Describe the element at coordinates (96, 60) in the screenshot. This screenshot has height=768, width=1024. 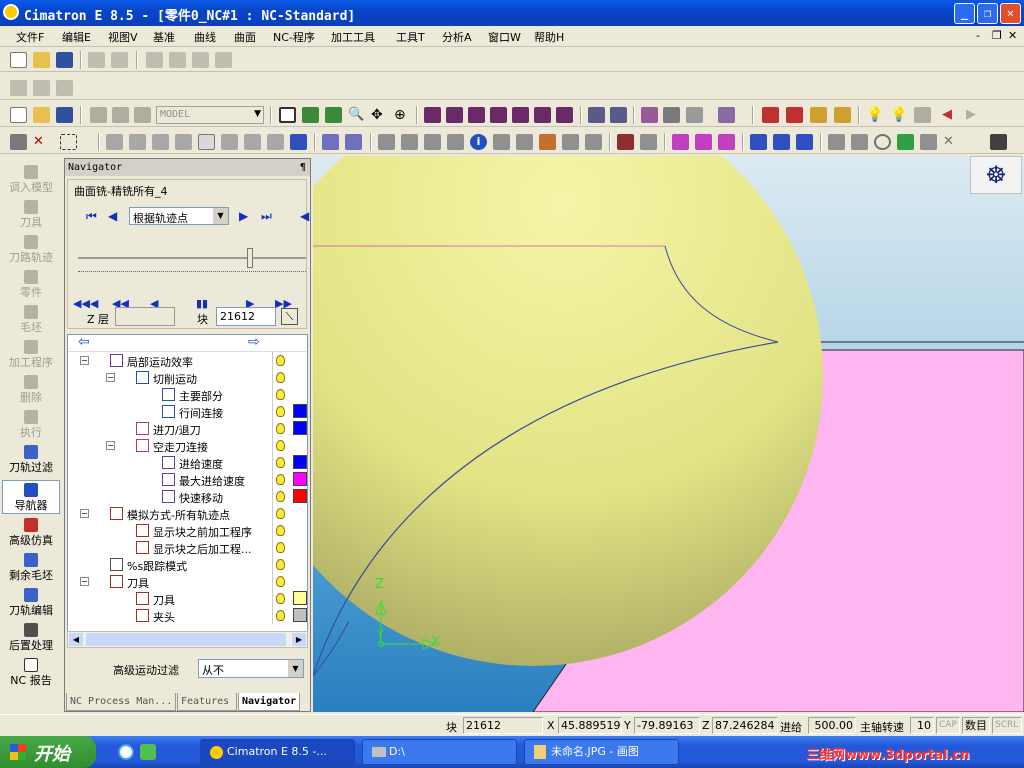
I see `import-icon` at that location.